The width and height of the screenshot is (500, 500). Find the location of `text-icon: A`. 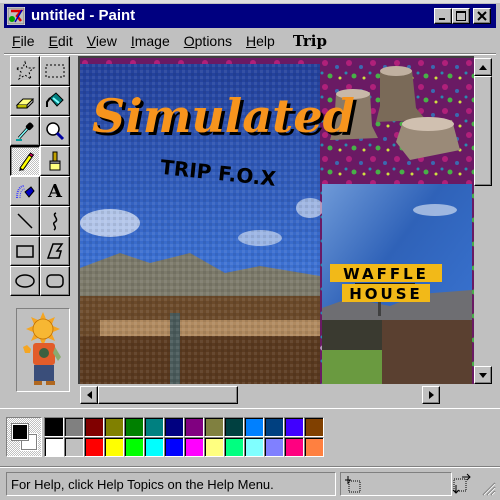

text-icon: A is located at coordinates (55, 191).